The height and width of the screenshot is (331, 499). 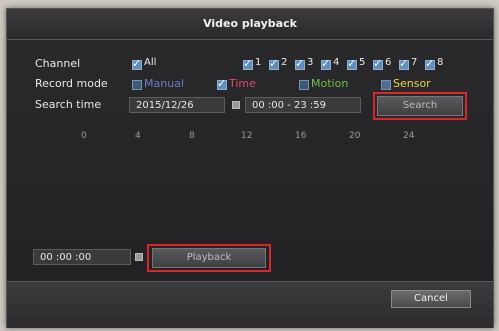 I want to click on search-time-range-field: 00 :00 - 23 :59, so click(x=303, y=105).